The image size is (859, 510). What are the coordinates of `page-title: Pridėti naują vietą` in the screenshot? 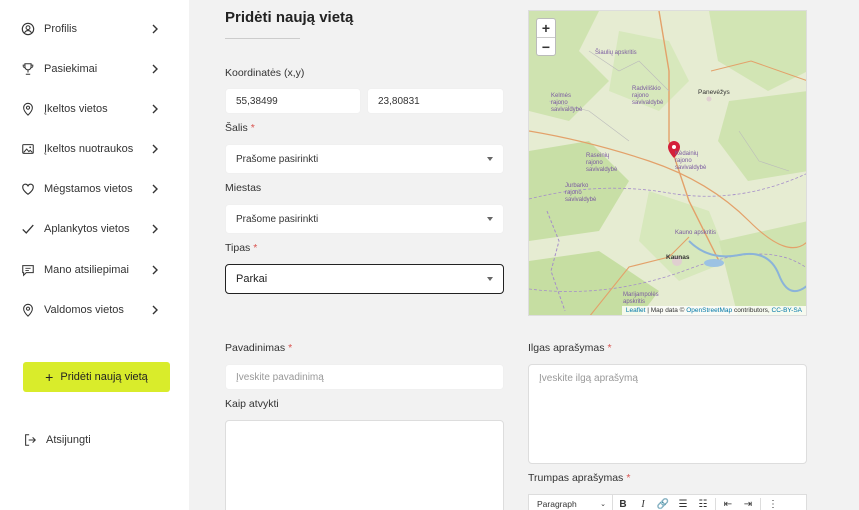 It's located at (289, 17).